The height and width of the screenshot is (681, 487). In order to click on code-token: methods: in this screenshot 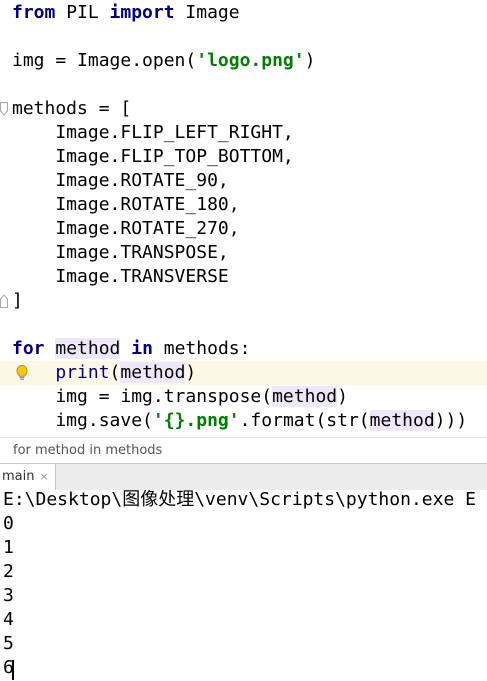, I will do `click(201, 348)`.